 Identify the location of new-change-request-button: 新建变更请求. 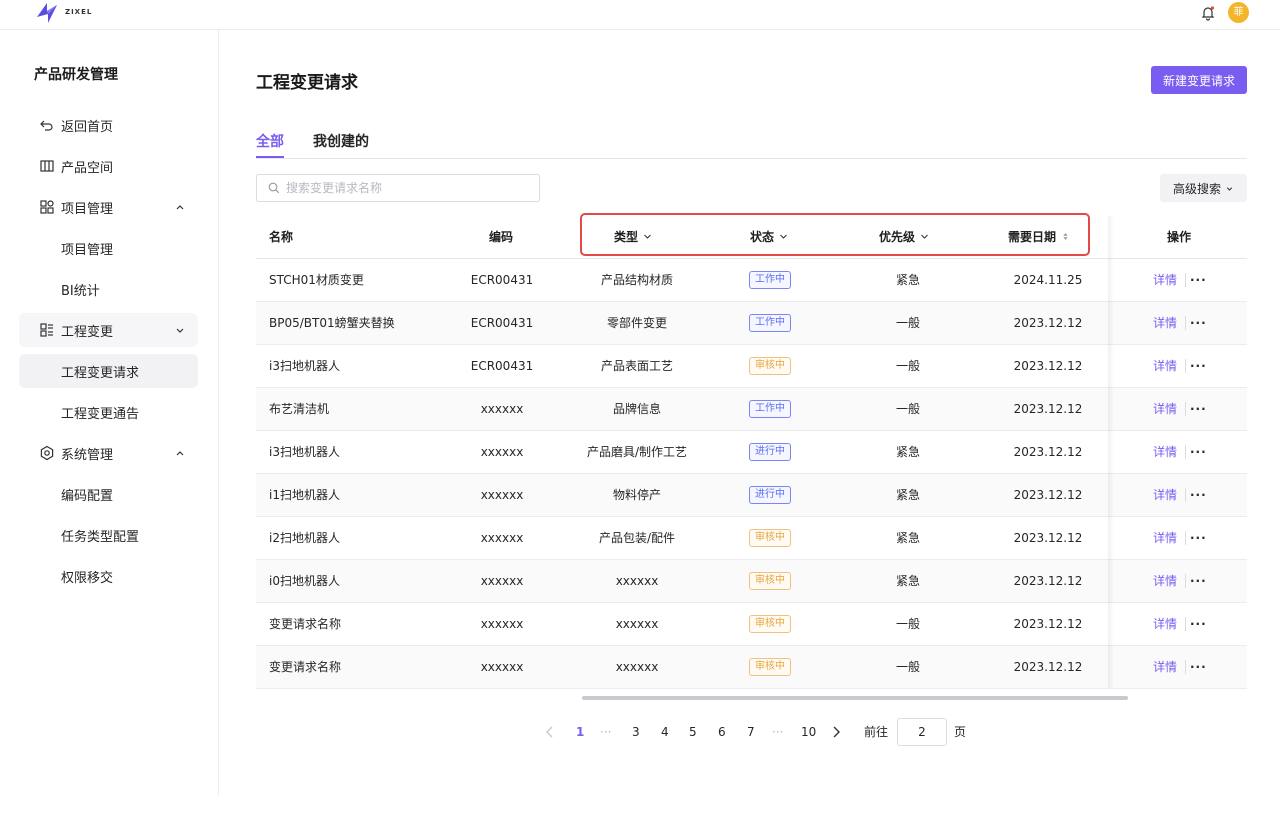
(1199, 80).